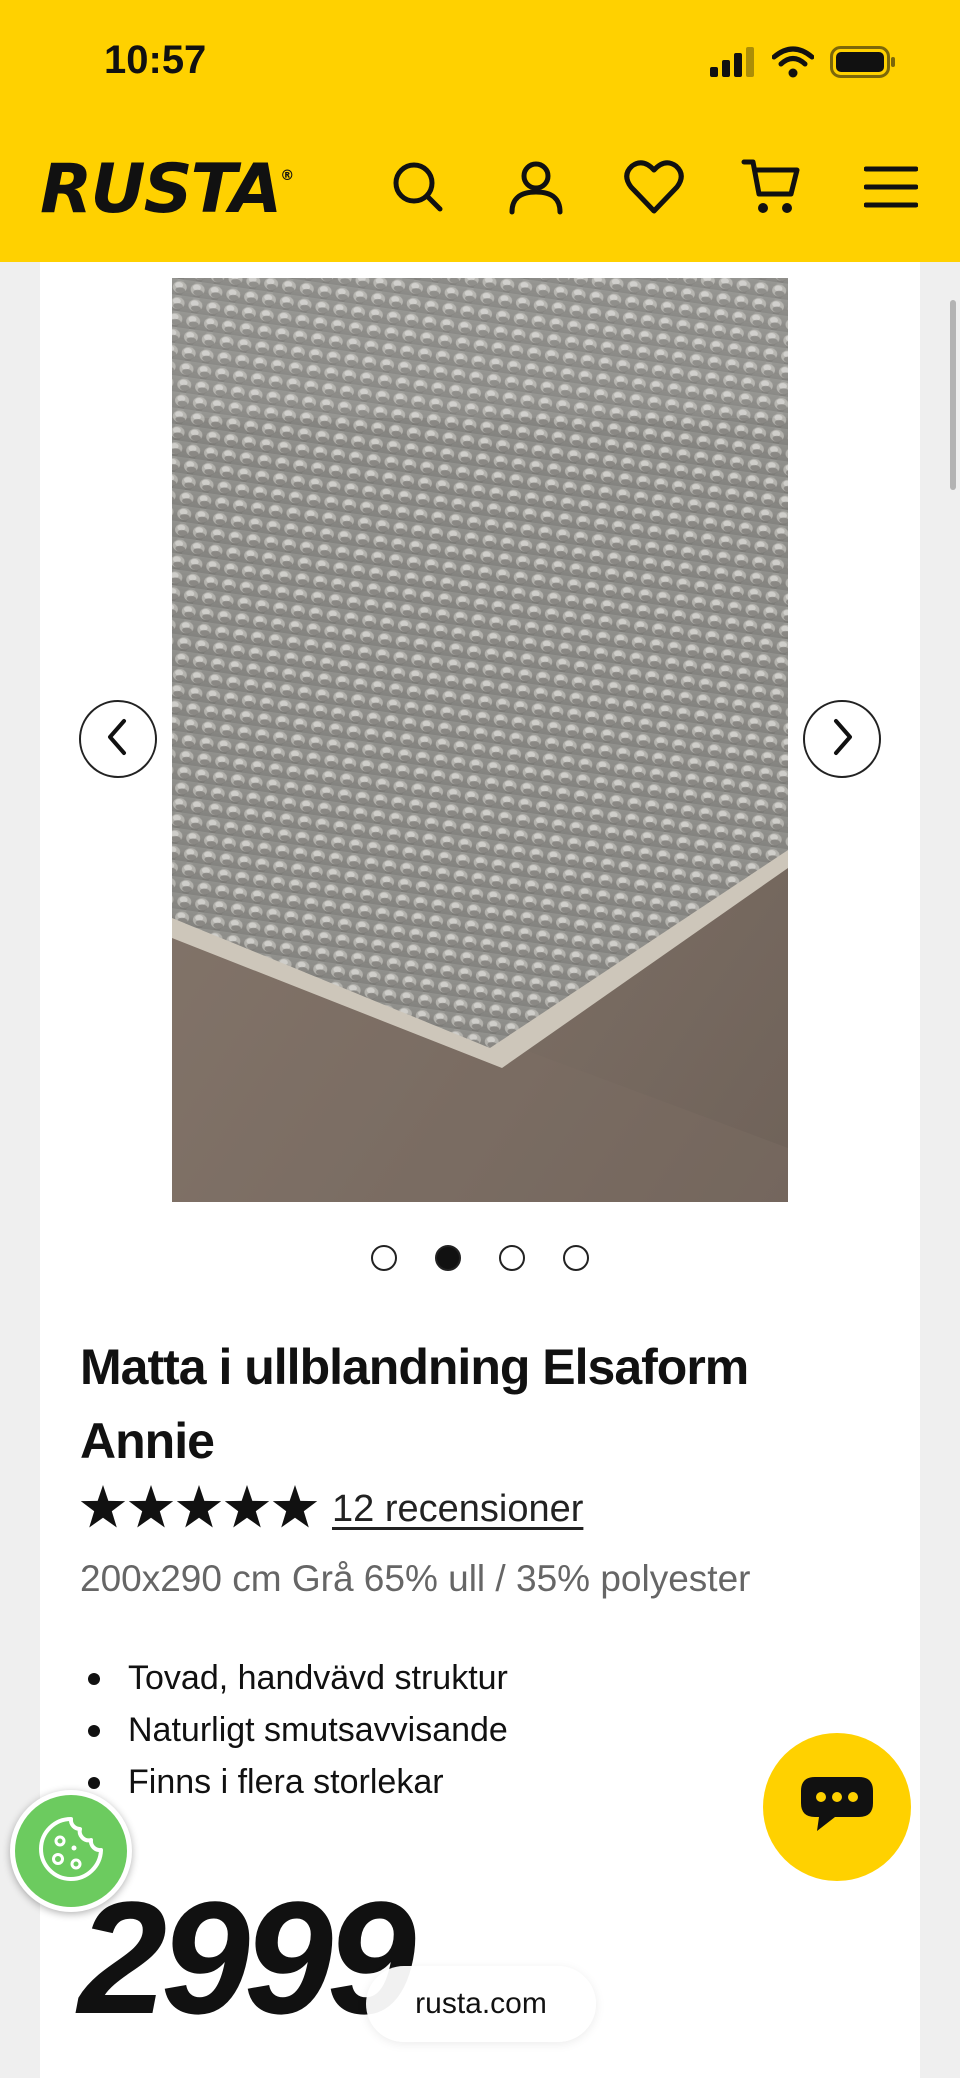 The width and height of the screenshot is (960, 2078). I want to click on chevron-left-icon, so click(118, 739).